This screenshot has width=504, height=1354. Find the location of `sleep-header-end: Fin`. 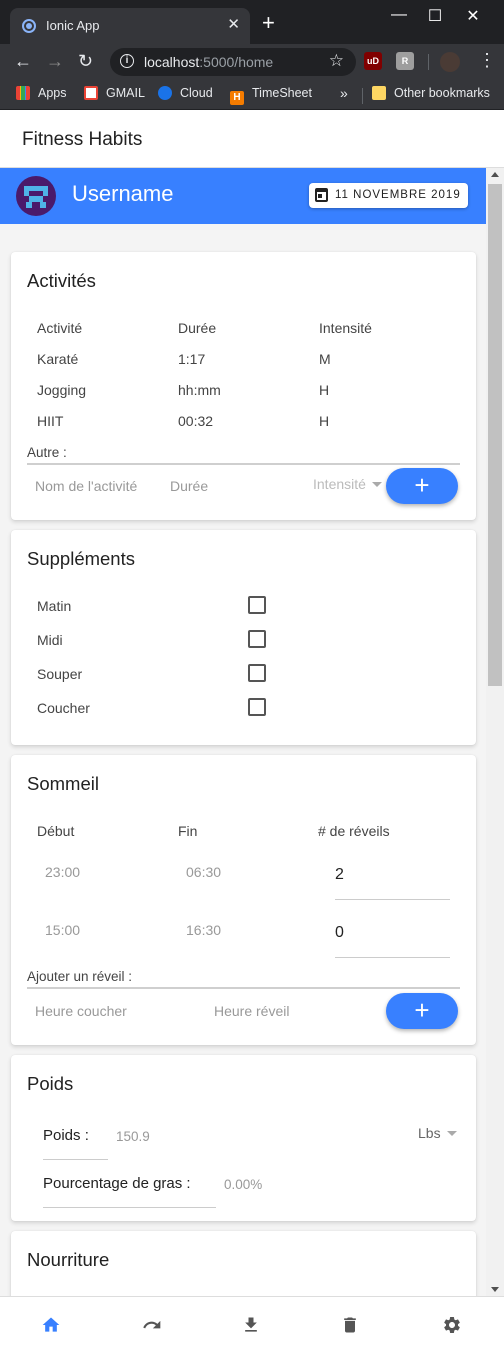

sleep-header-end: Fin is located at coordinates (188, 831).